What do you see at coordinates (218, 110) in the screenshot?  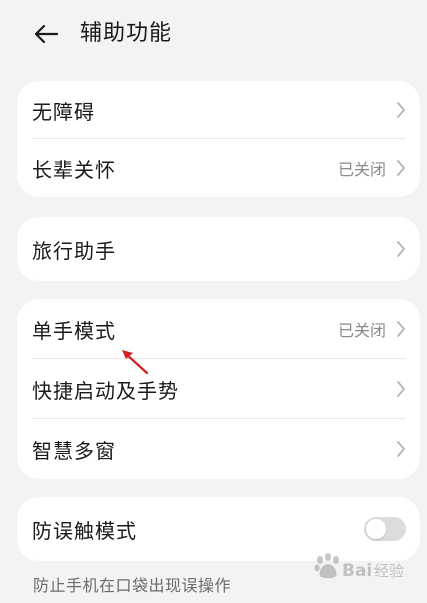 I see `row-accessibility: 无障碍` at bounding box center [218, 110].